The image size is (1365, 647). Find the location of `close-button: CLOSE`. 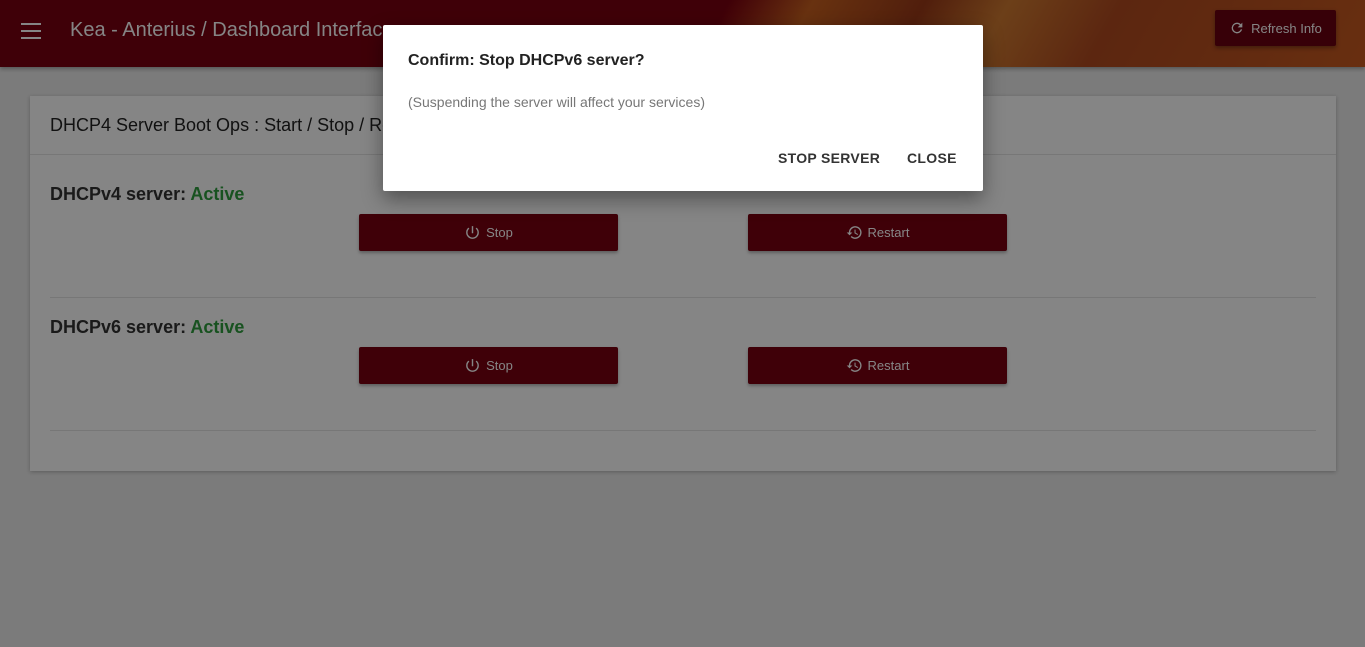

close-button: CLOSE is located at coordinates (932, 158).